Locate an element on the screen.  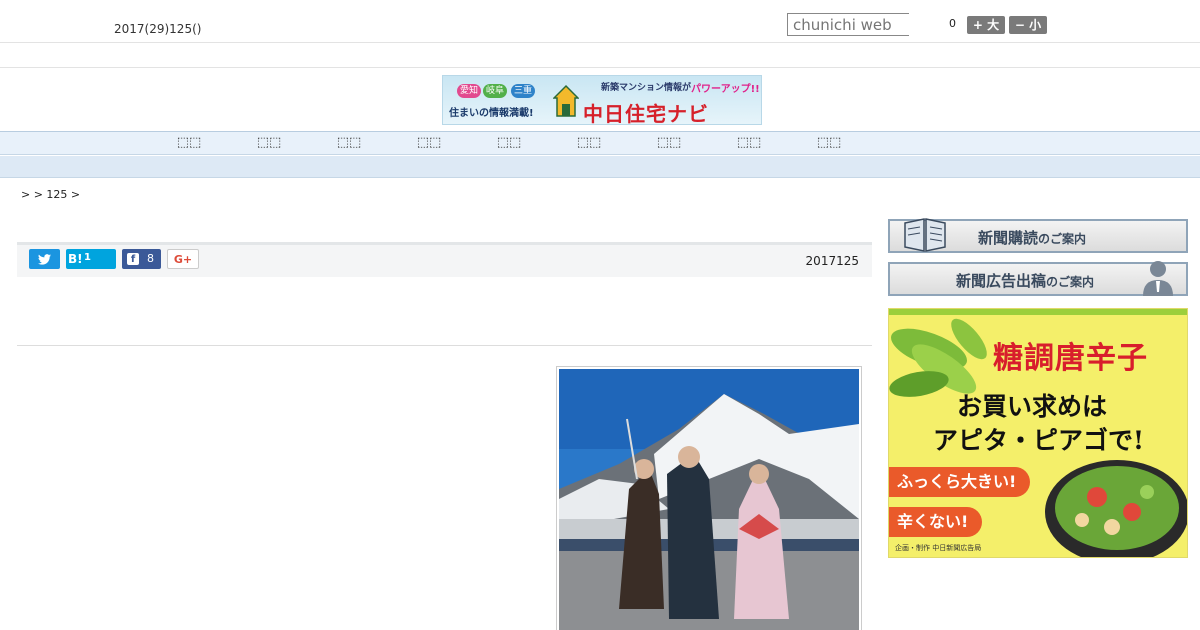
header-strip is located at coordinates (600, 56).